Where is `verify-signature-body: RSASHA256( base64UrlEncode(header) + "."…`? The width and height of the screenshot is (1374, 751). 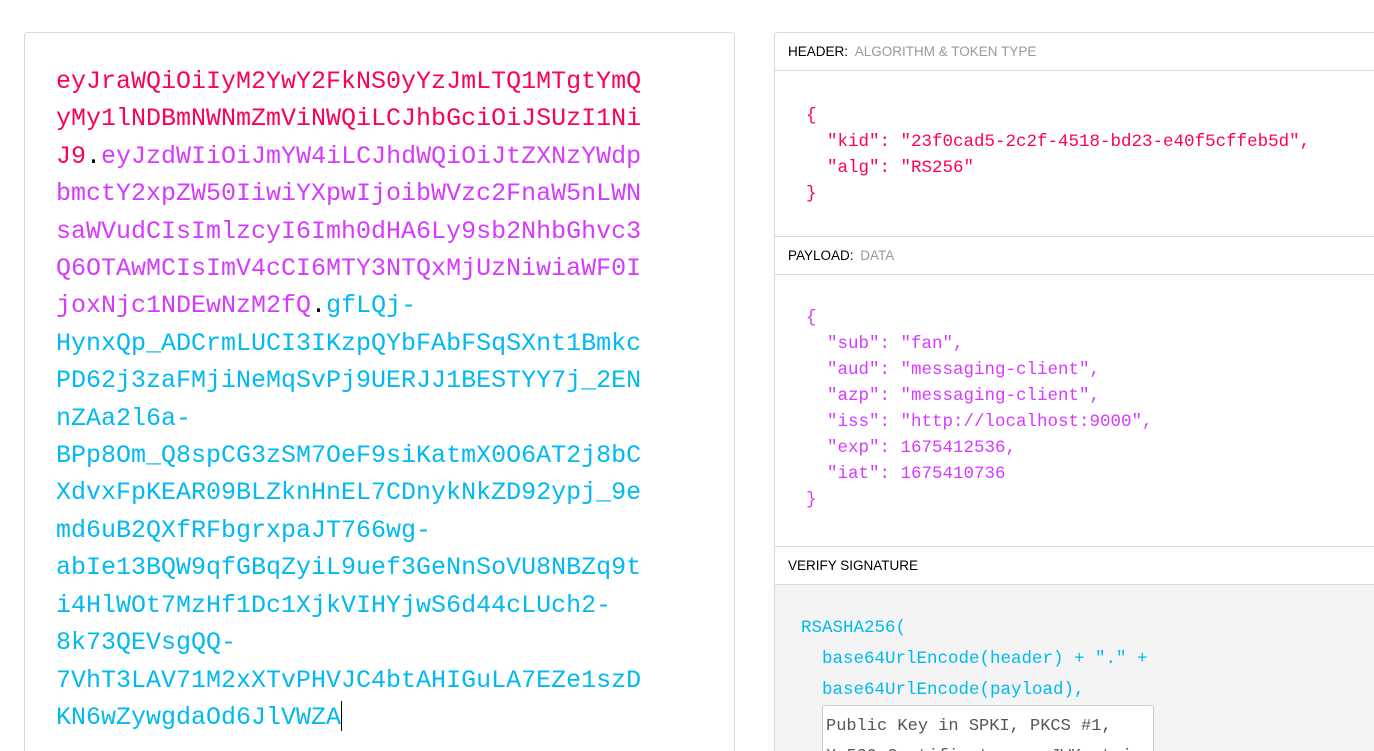
verify-signature-body: RSASHA256( base64UrlEncode(header) + "."… is located at coordinates (1074, 668).